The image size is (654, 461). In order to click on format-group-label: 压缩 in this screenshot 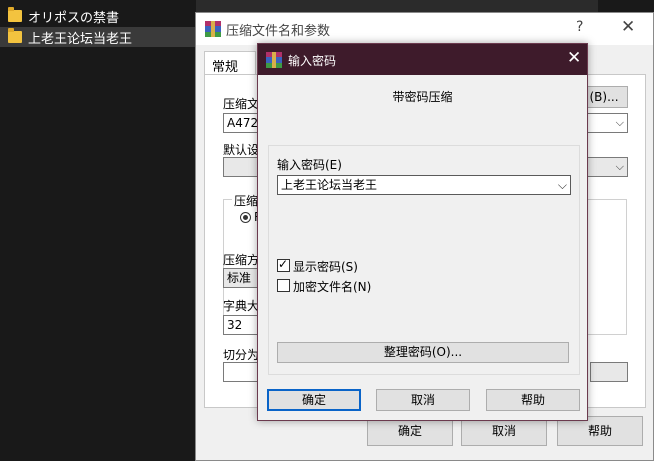, I will do `click(246, 200)`.